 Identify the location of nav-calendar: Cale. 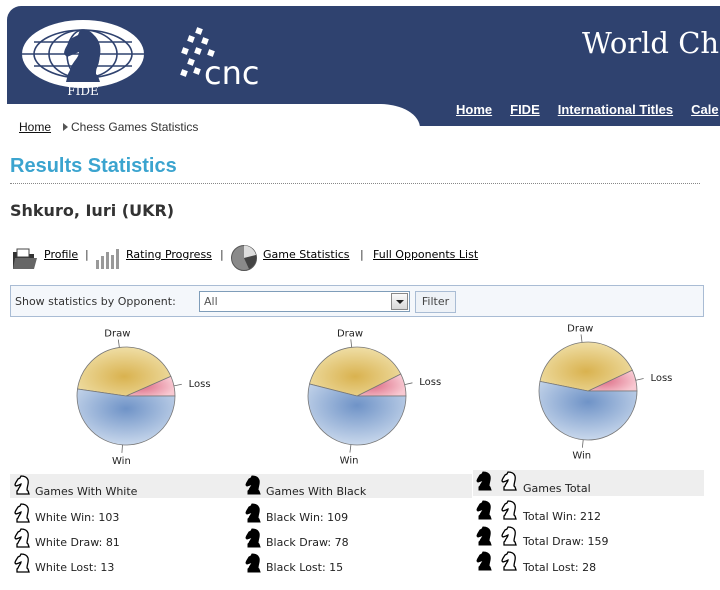
(704, 109).